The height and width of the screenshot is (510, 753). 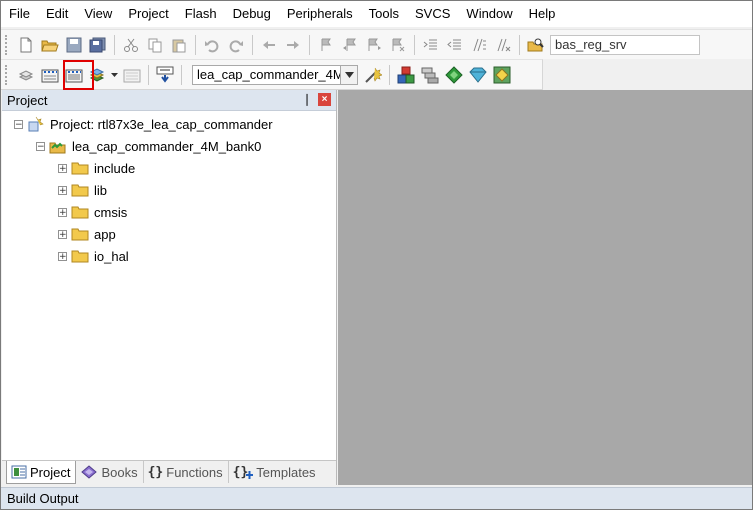 What do you see at coordinates (236, 45) in the screenshot?
I see `redo-icon` at bounding box center [236, 45].